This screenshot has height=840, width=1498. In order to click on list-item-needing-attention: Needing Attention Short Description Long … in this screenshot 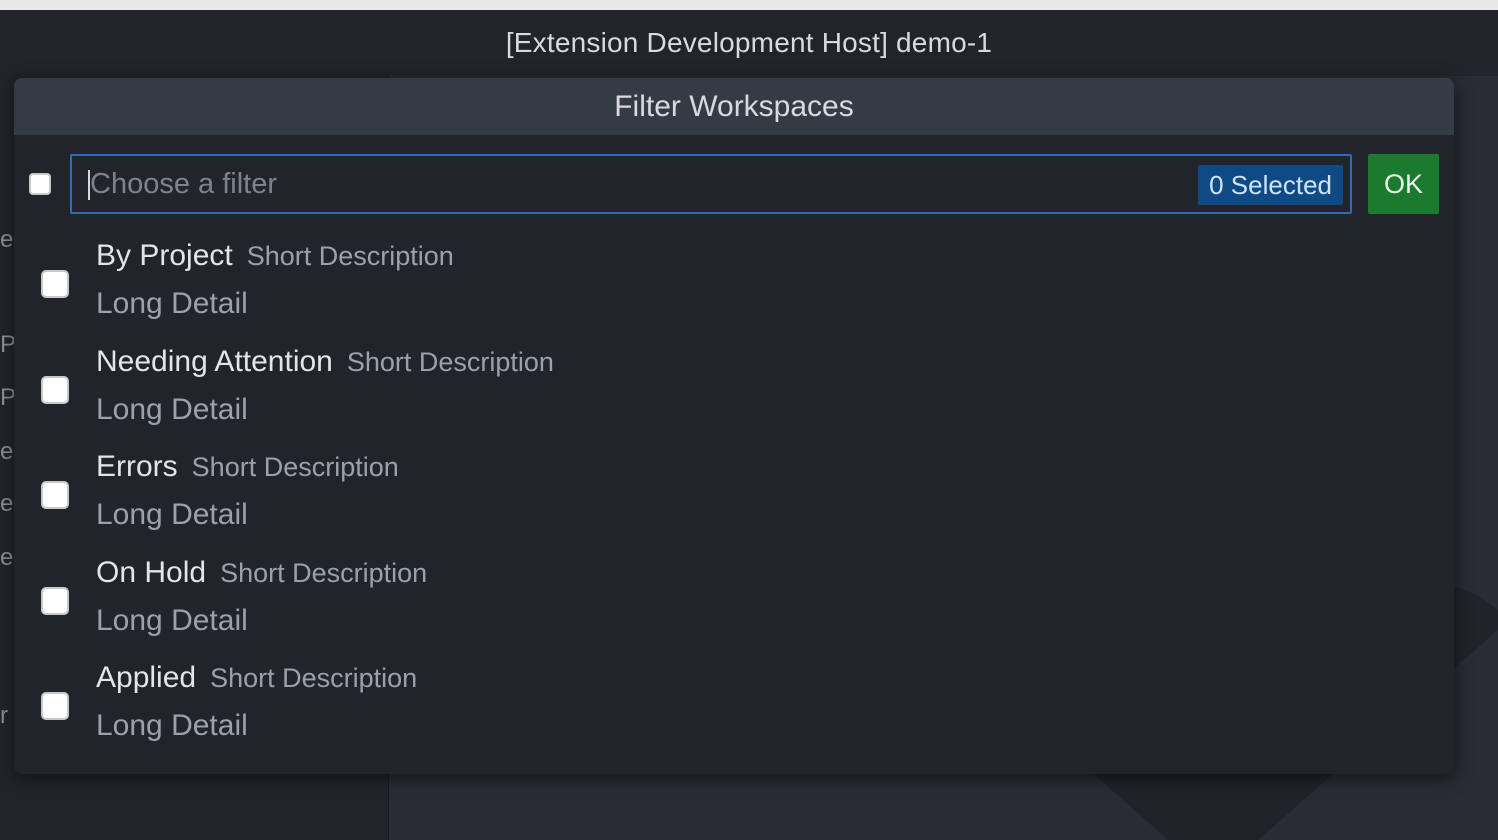, I will do `click(734, 390)`.